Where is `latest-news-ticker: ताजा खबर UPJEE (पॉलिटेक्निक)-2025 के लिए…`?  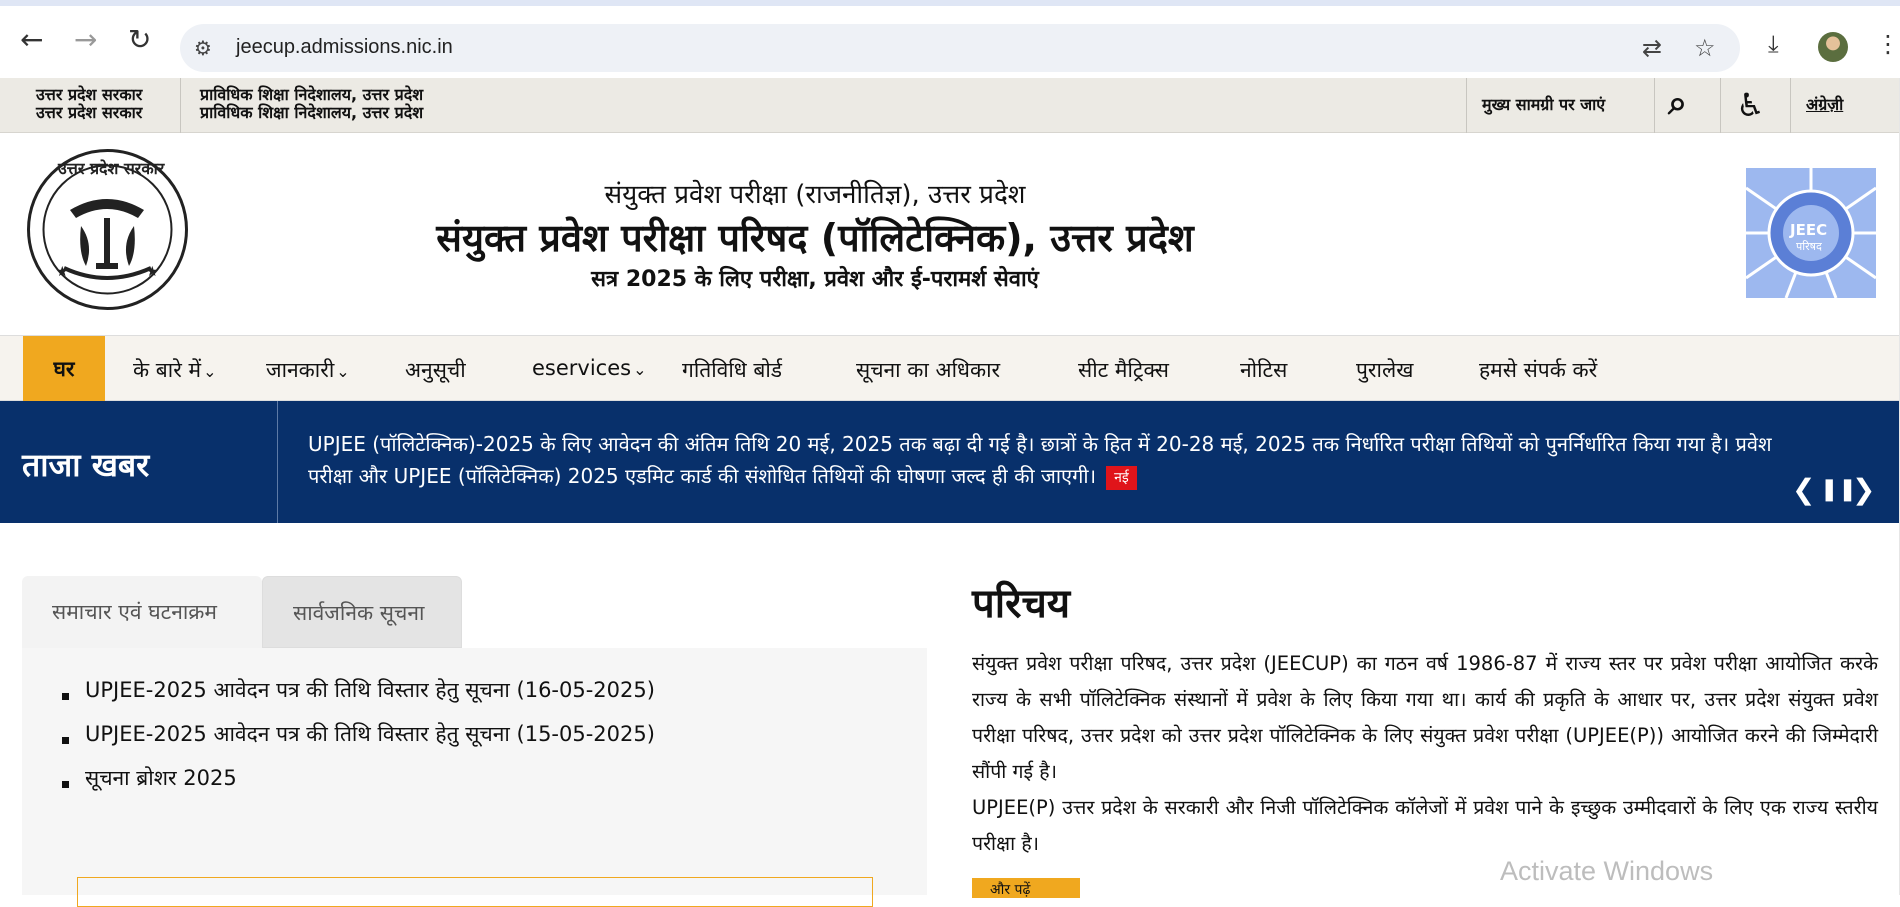
latest-news-ticker: ताजा खबर UPJEE (पॉलिटेक्निक)-2025 के लिए… is located at coordinates (950, 462).